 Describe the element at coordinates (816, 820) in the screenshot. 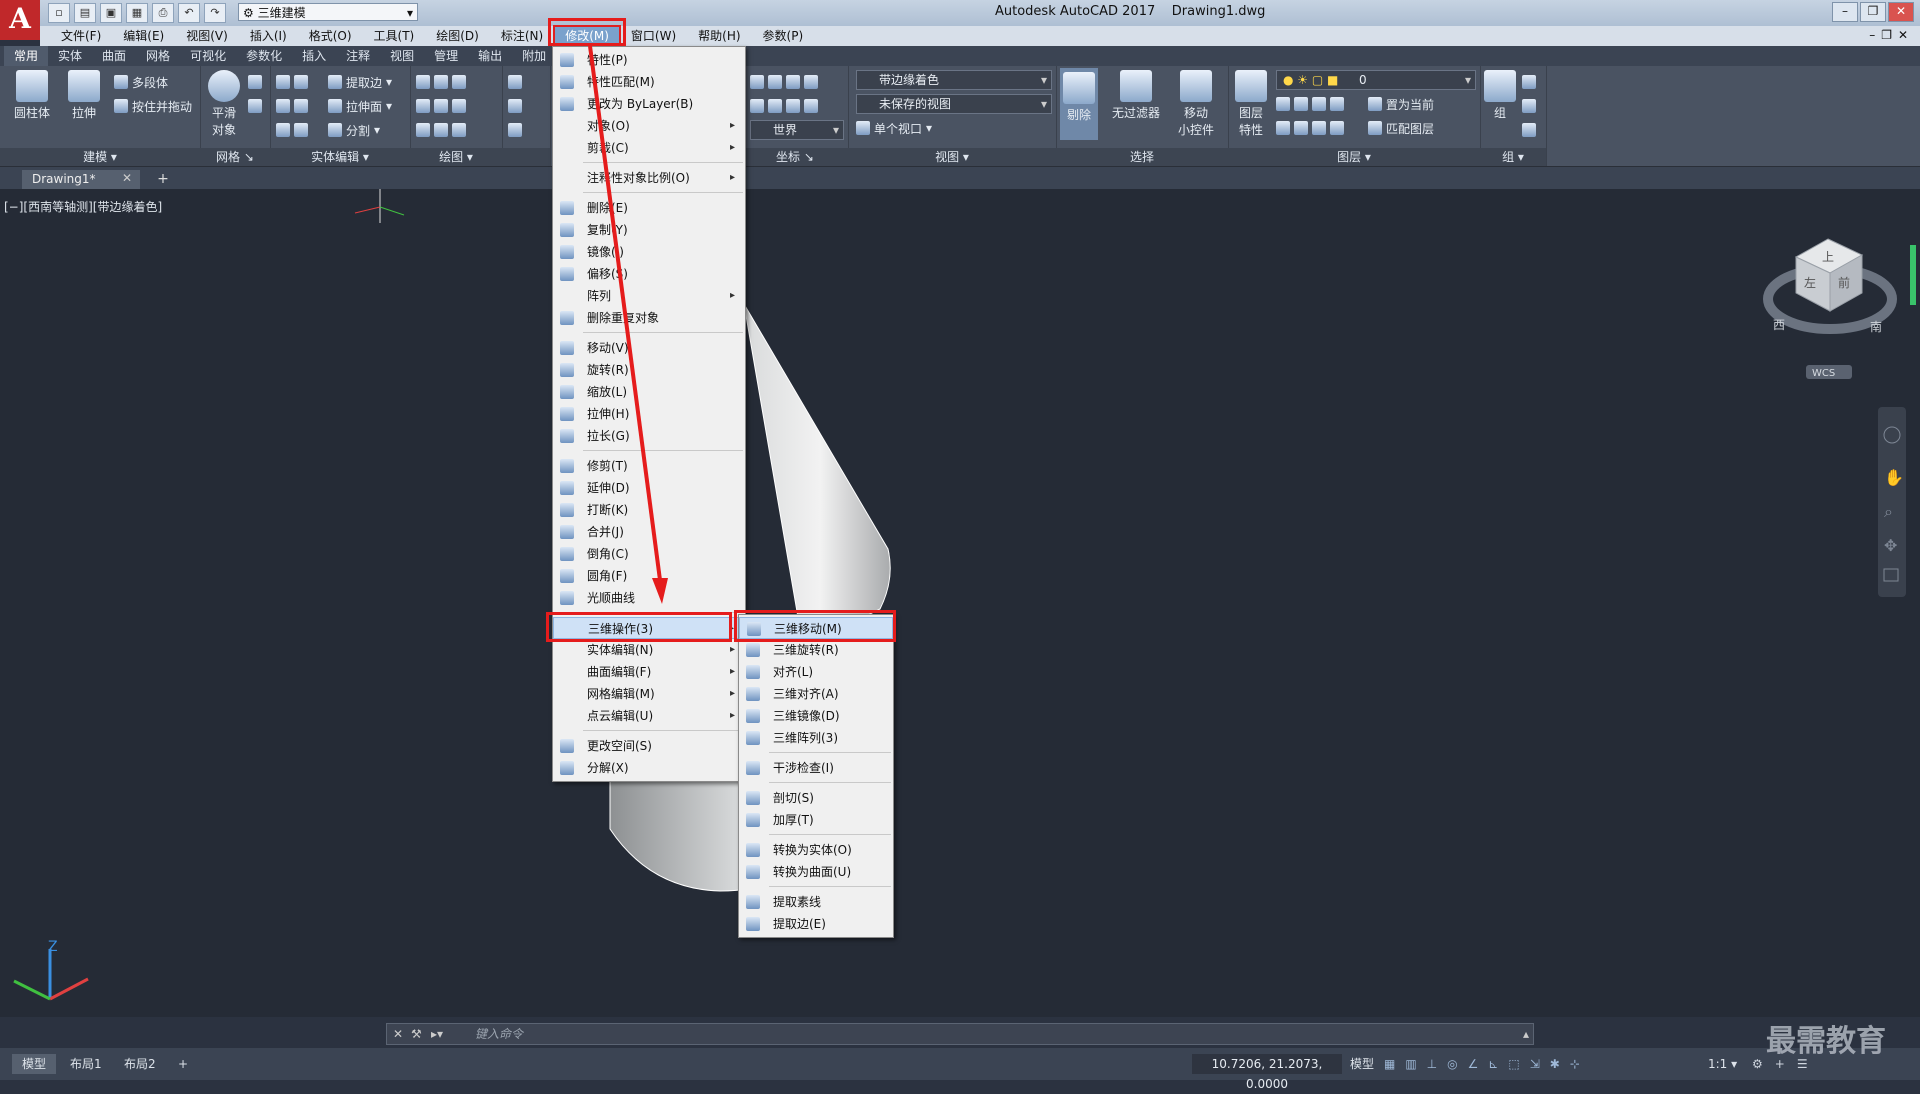

I see `submenu-item-8: 加厚(T)` at that location.